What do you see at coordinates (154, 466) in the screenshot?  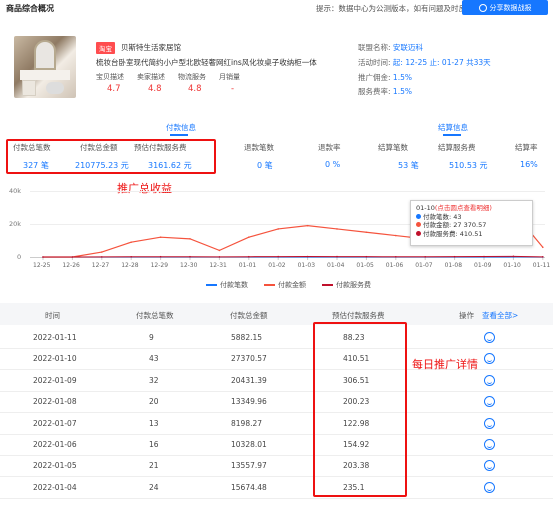 I see `row-count: 21` at bounding box center [154, 466].